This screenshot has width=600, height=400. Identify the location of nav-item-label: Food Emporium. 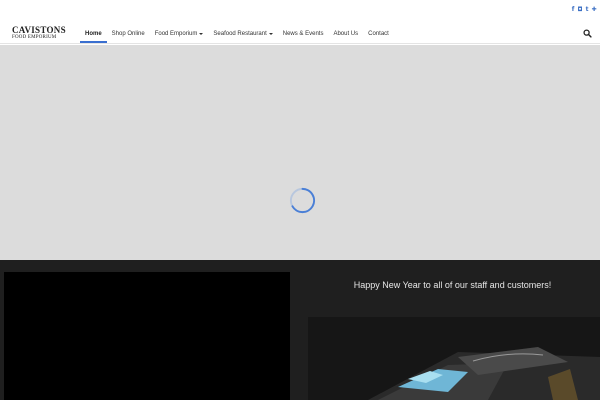
(176, 34).